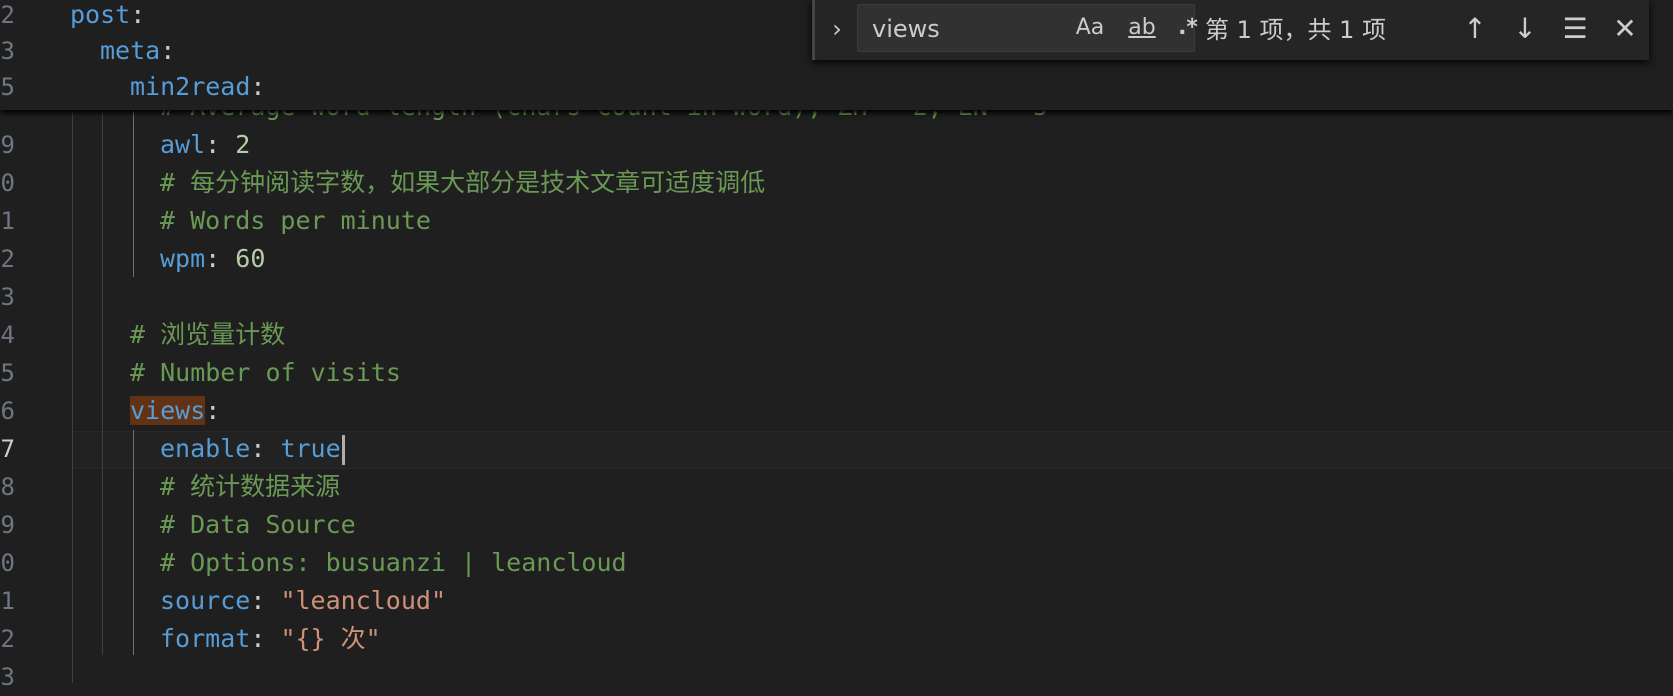  Describe the element at coordinates (836, 525) in the screenshot. I see `code-line: 89 # Data Source` at that location.